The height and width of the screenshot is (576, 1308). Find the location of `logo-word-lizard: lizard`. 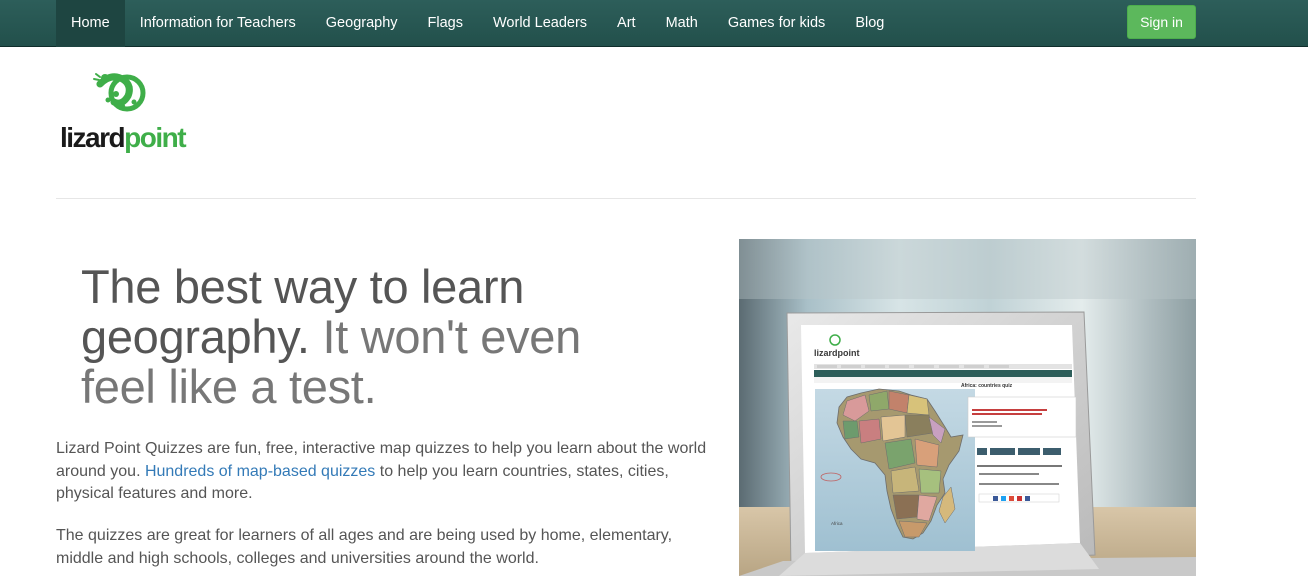

logo-word-lizard: lizard is located at coordinates (93, 137).